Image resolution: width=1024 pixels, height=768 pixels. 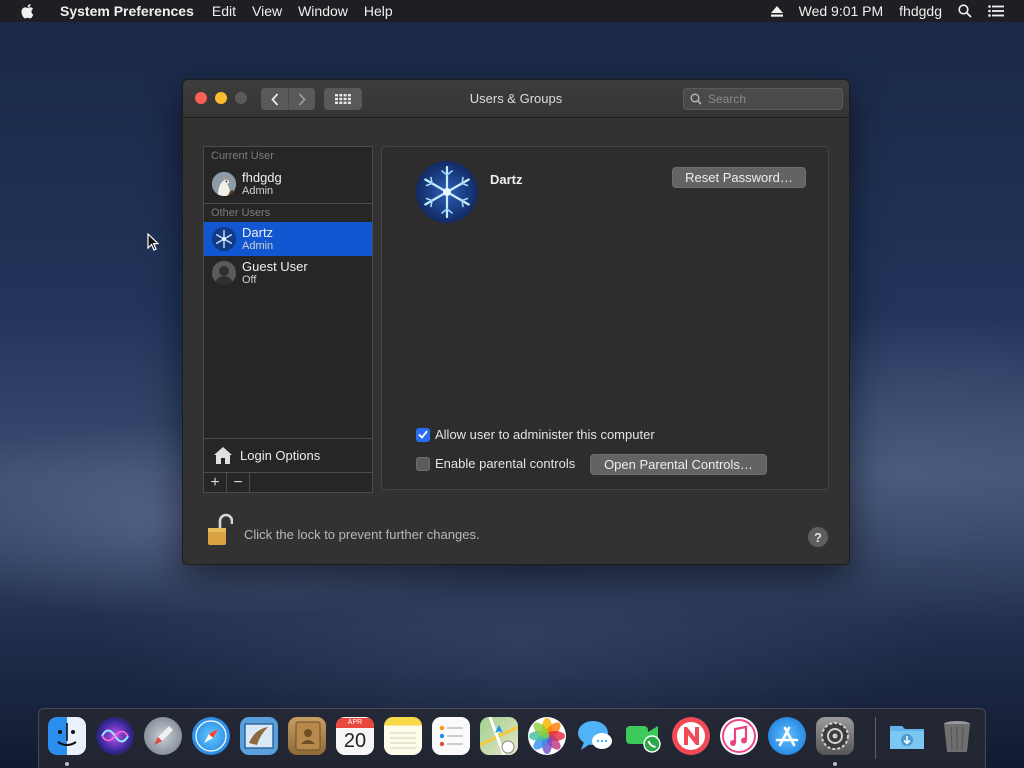 What do you see at coordinates (506, 179) in the screenshot?
I see `selected-user-name: Dartz` at bounding box center [506, 179].